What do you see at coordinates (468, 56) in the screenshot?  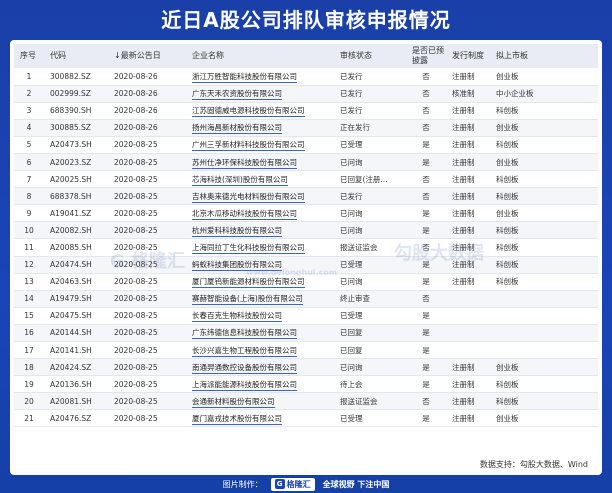 I see `header-system: 发行制度` at bounding box center [468, 56].